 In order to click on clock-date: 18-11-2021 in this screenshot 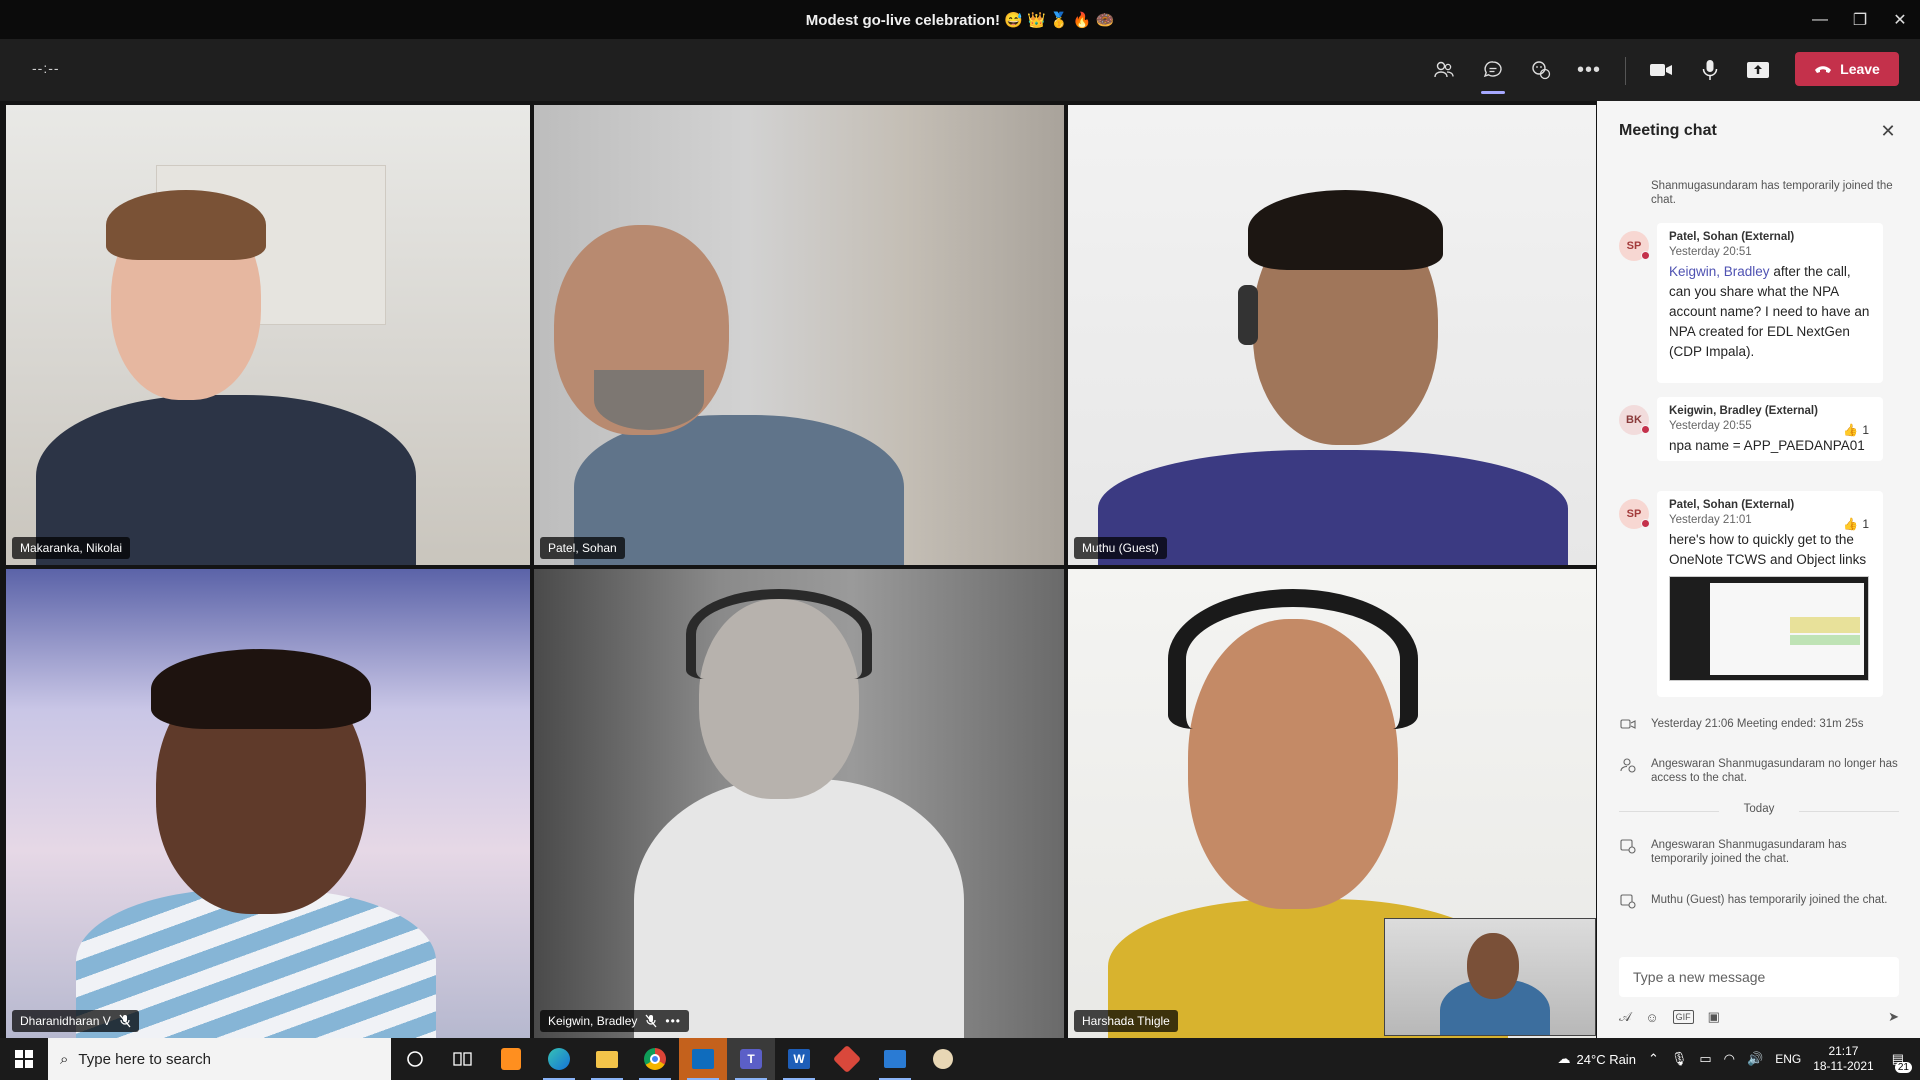, I will do `click(1843, 1066)`.